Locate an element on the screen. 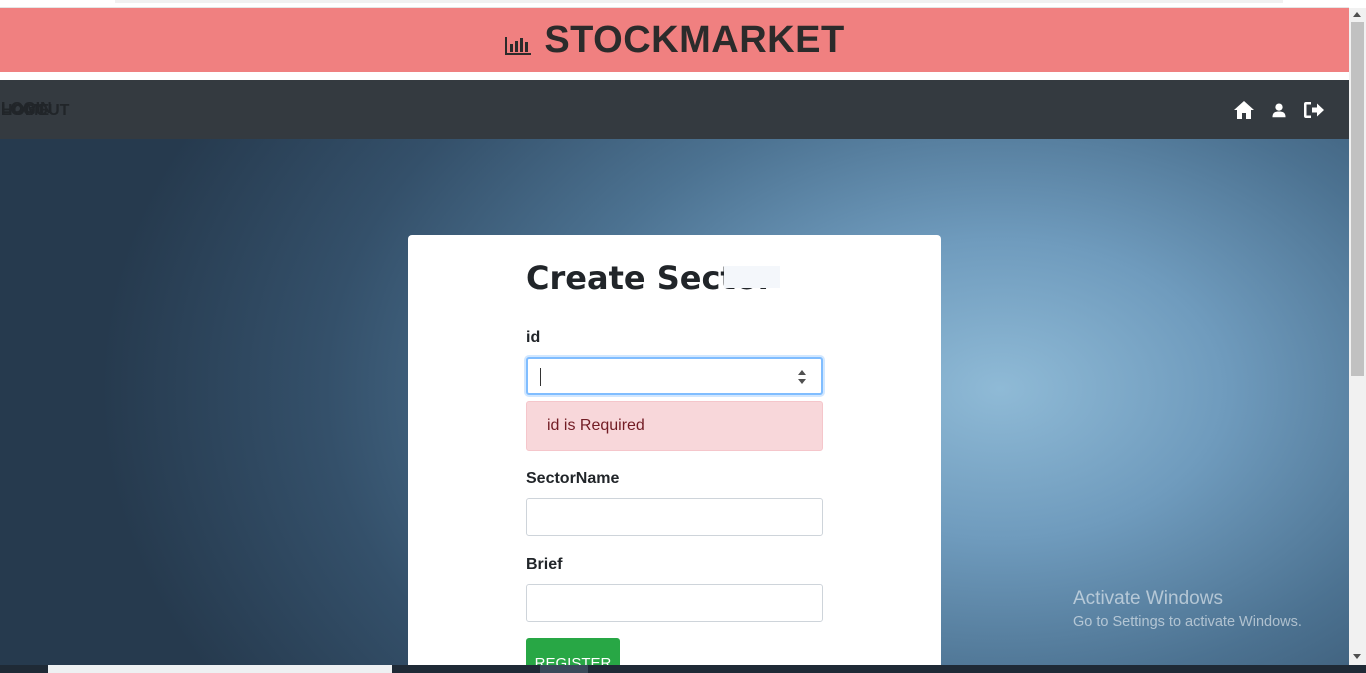  nav-login-link: LOGIN is located at coordinates (644, 110).